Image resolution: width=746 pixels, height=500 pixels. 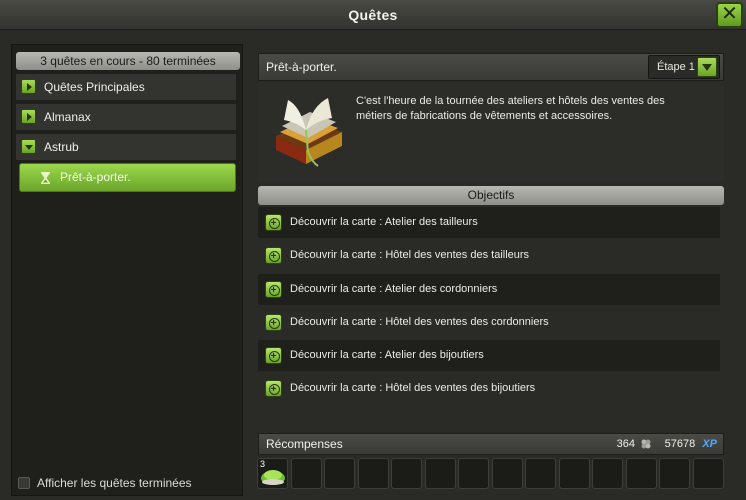 I want to click on reward-slot: 3, so click(x=272, y=473).